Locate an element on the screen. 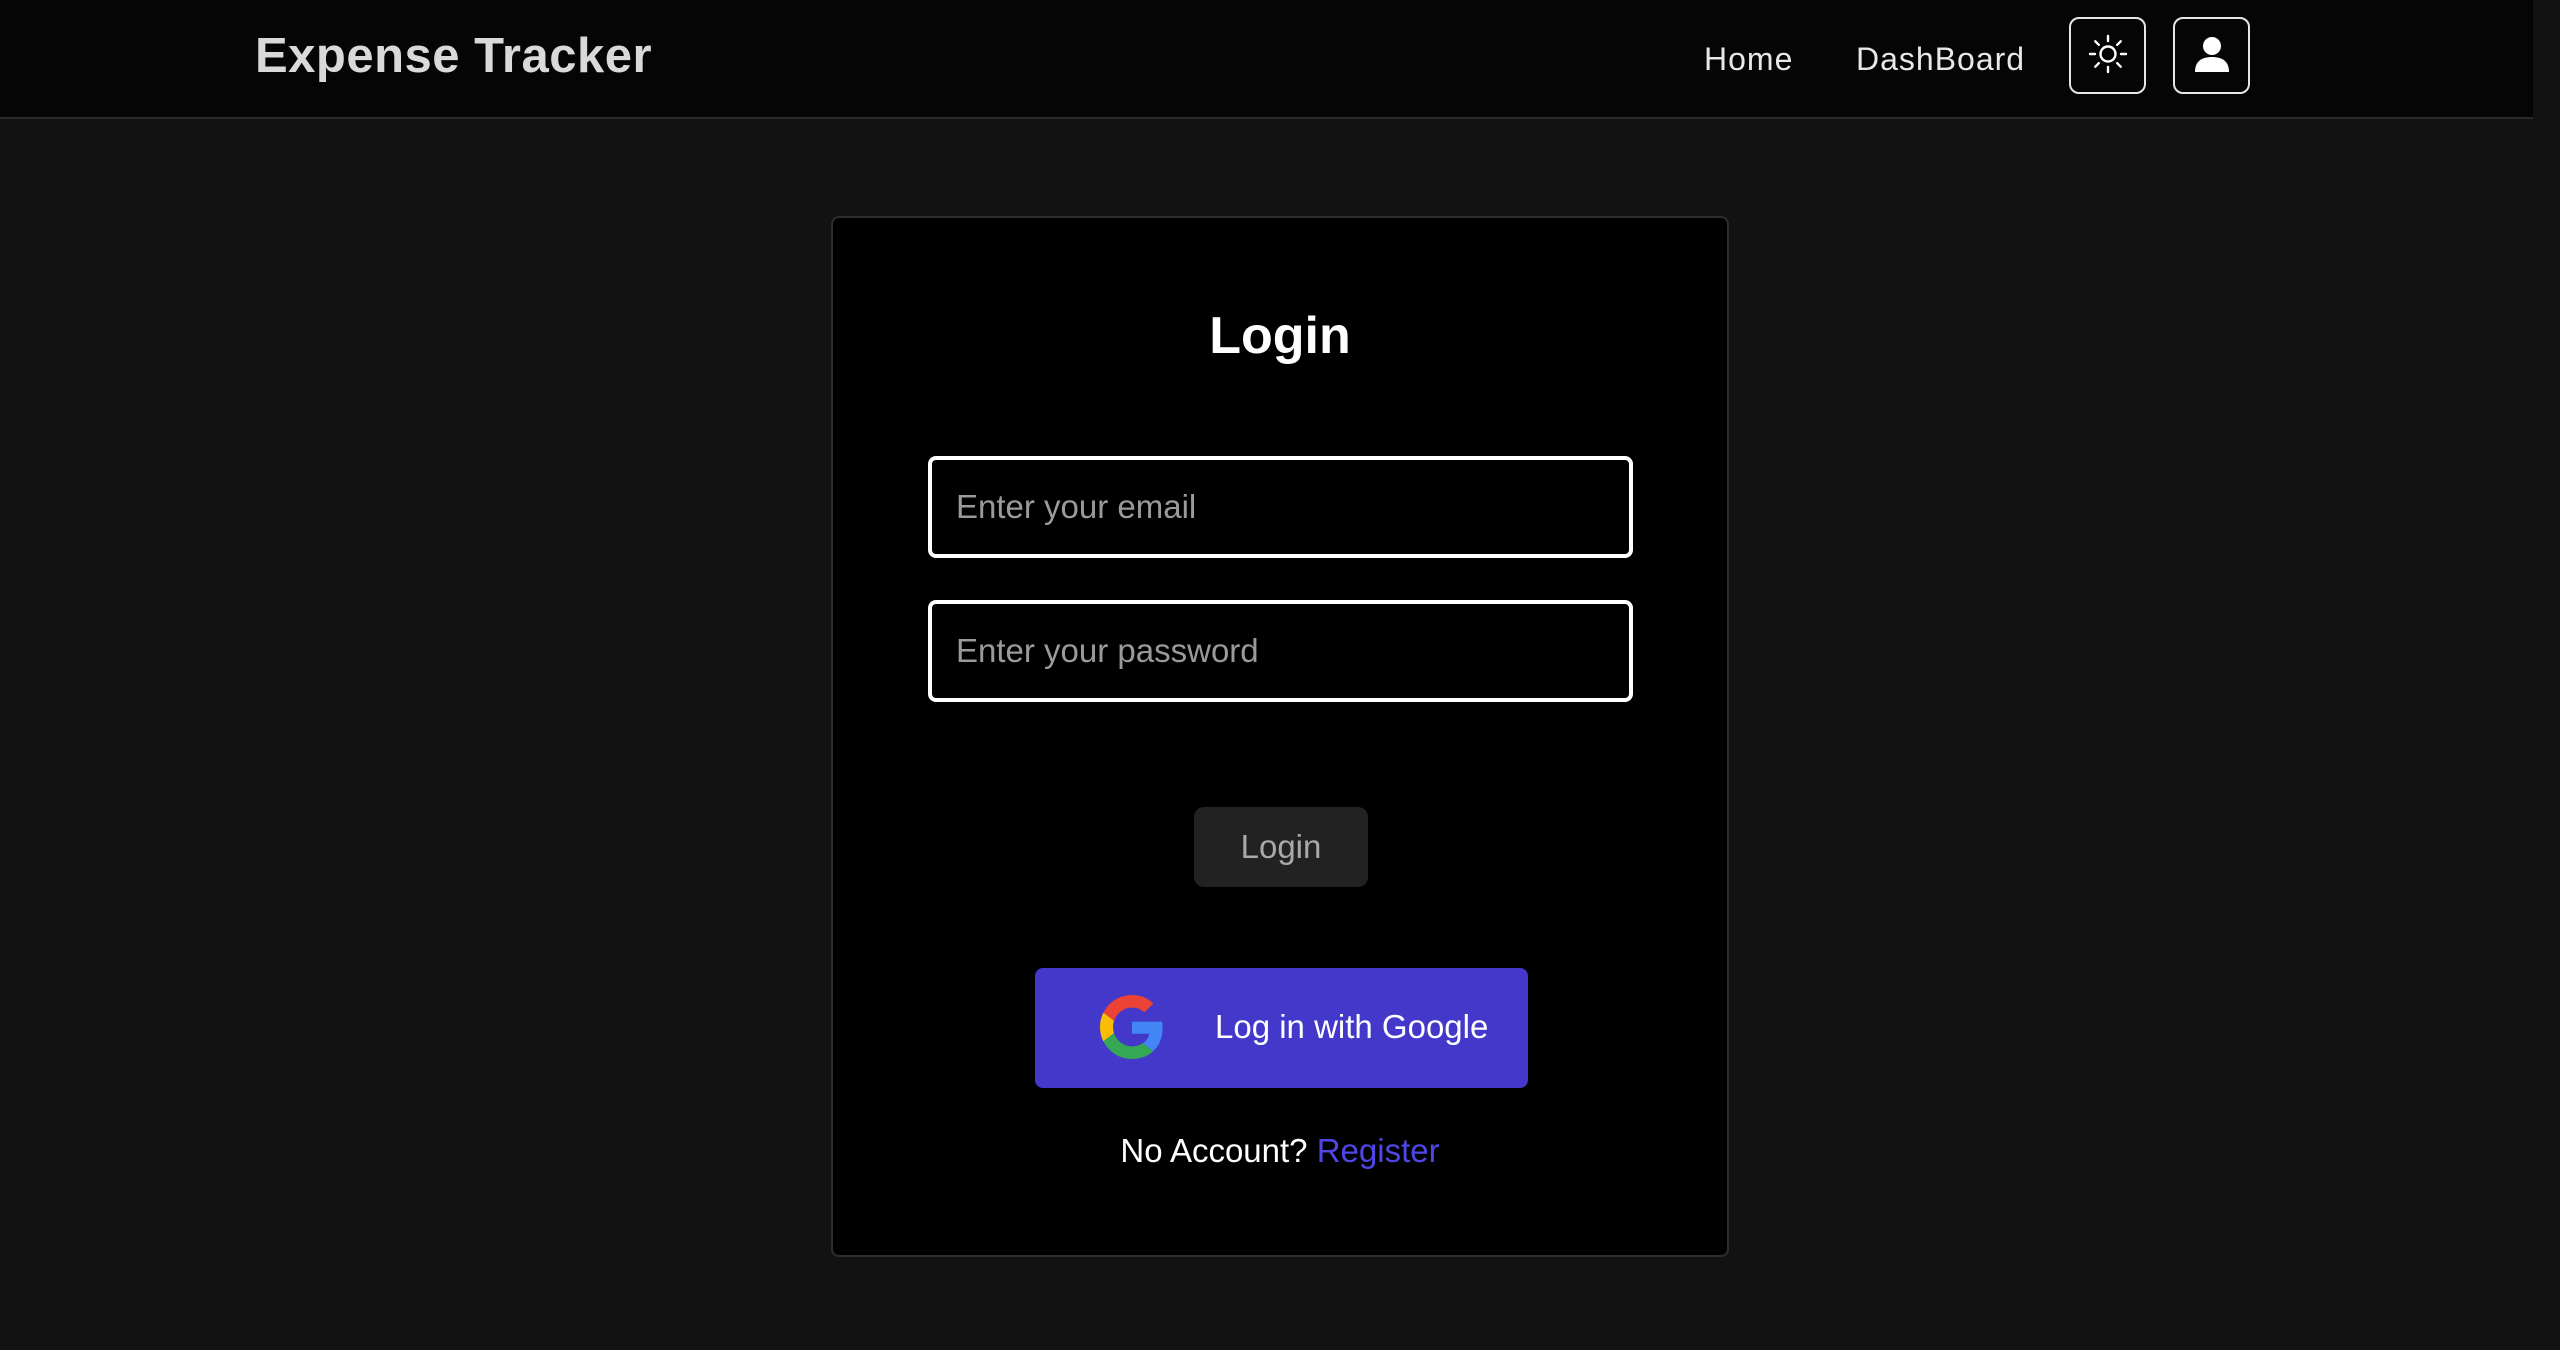 The width and height of the screenshot is (2560, 1350). user-icon is located at coordinates (2212, 55).